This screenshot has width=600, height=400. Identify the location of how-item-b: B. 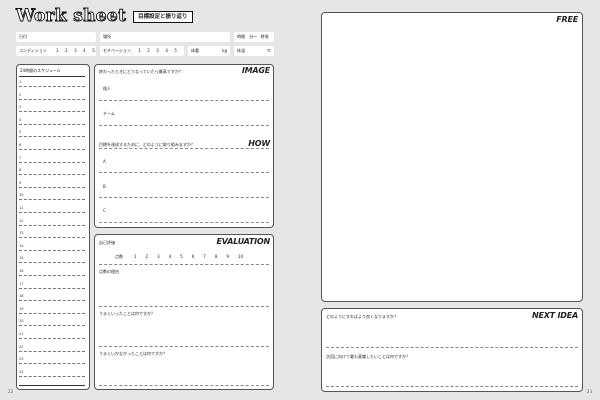
(104, 186).